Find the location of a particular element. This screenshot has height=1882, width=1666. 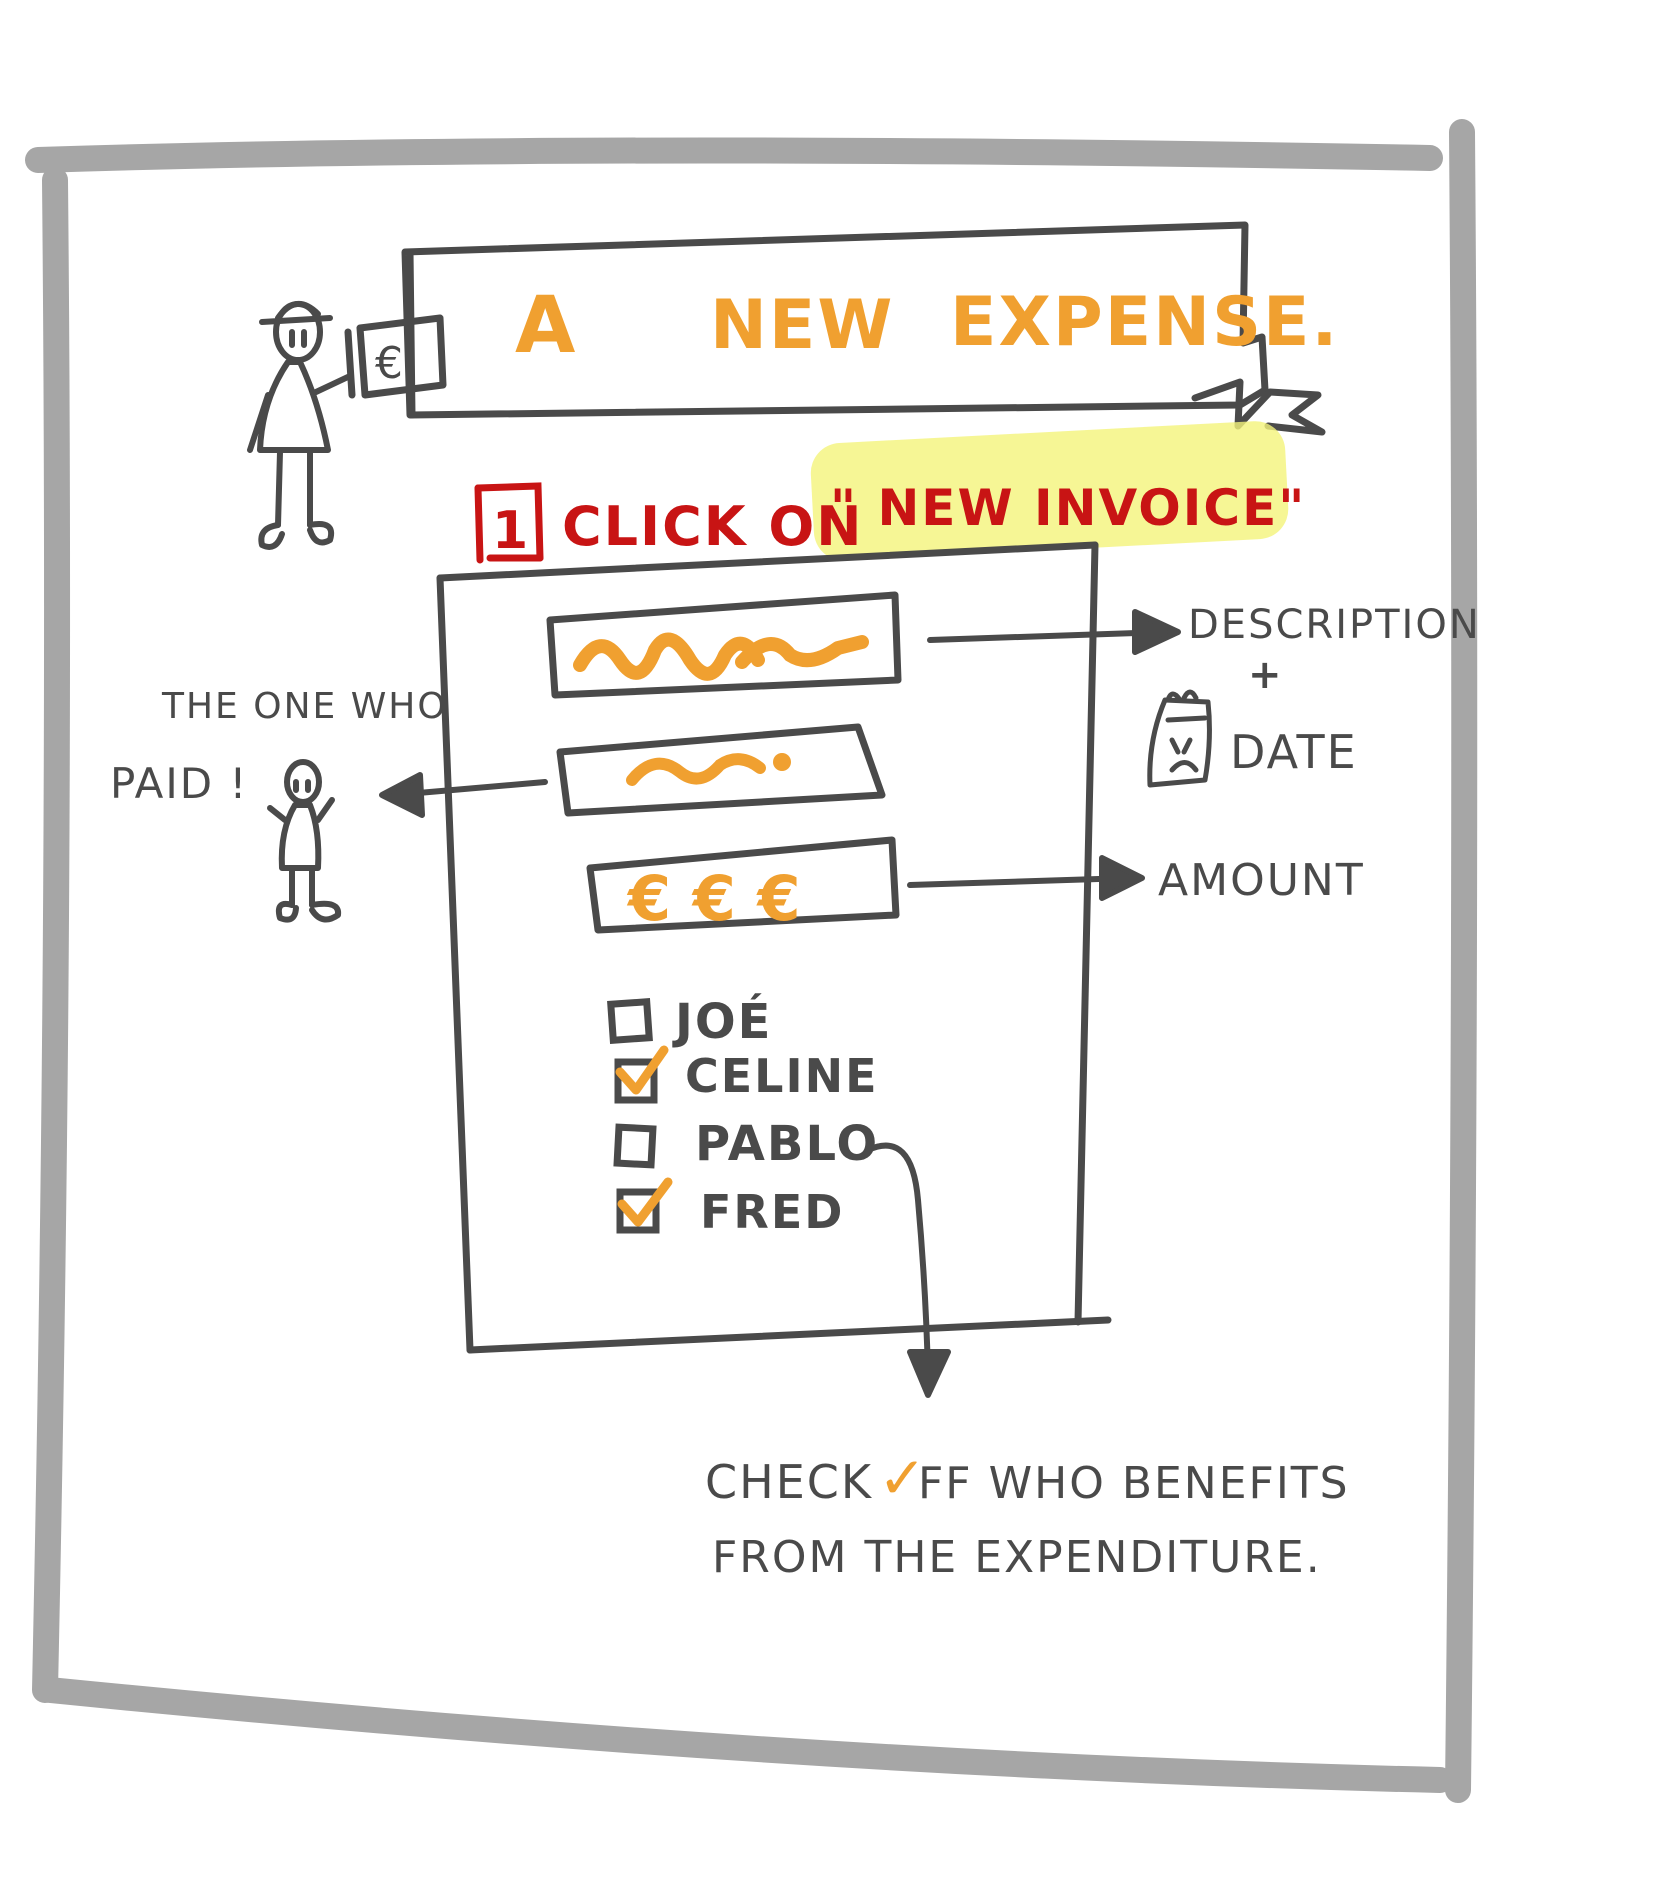

step-quoted-button-name: " NEW INVOICE" is located at coordinates (1068, 508).